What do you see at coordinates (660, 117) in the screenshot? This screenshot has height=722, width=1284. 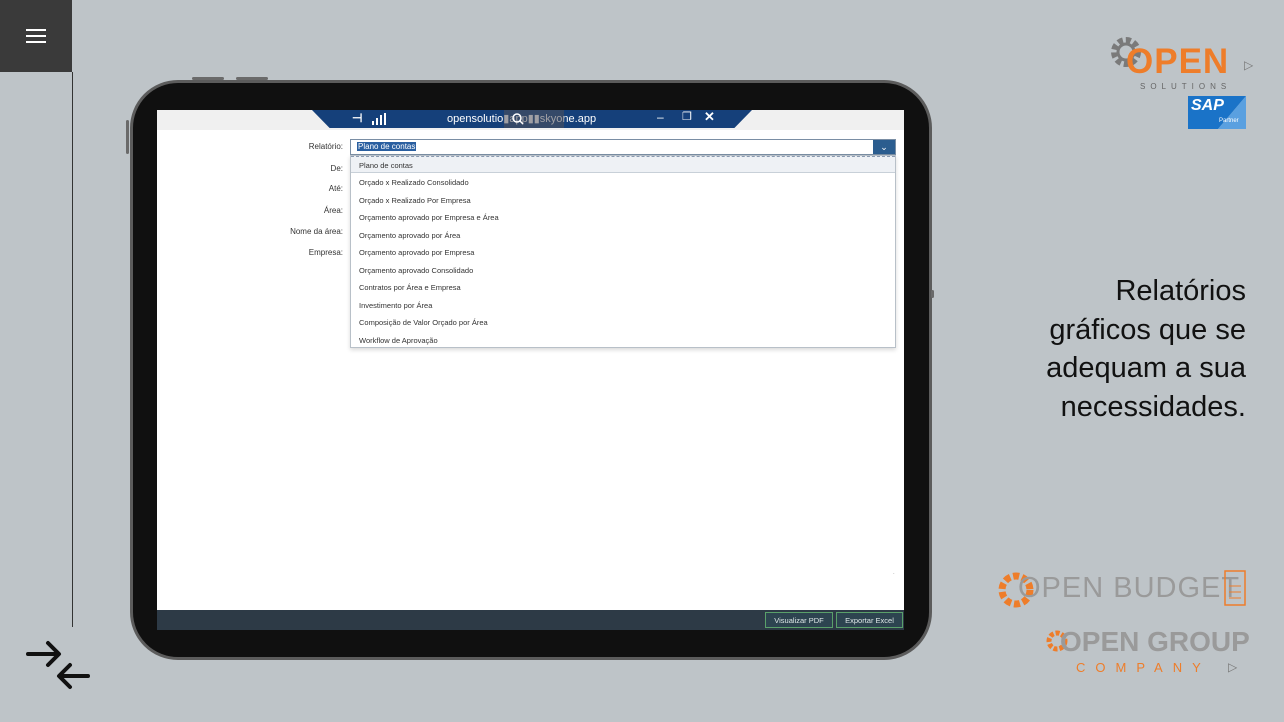 I see `minimize-button: –` at bounding box center [660, 117].